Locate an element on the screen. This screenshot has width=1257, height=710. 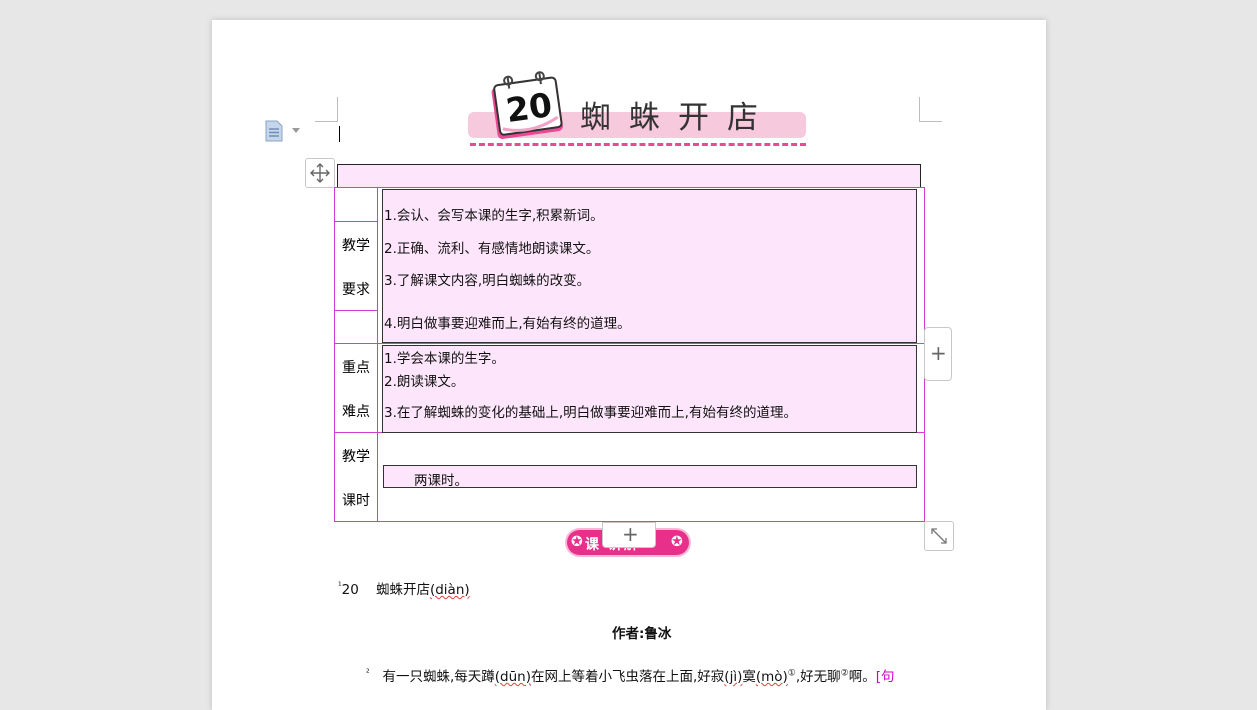
table-top-band is located at coordinates (629, 176).